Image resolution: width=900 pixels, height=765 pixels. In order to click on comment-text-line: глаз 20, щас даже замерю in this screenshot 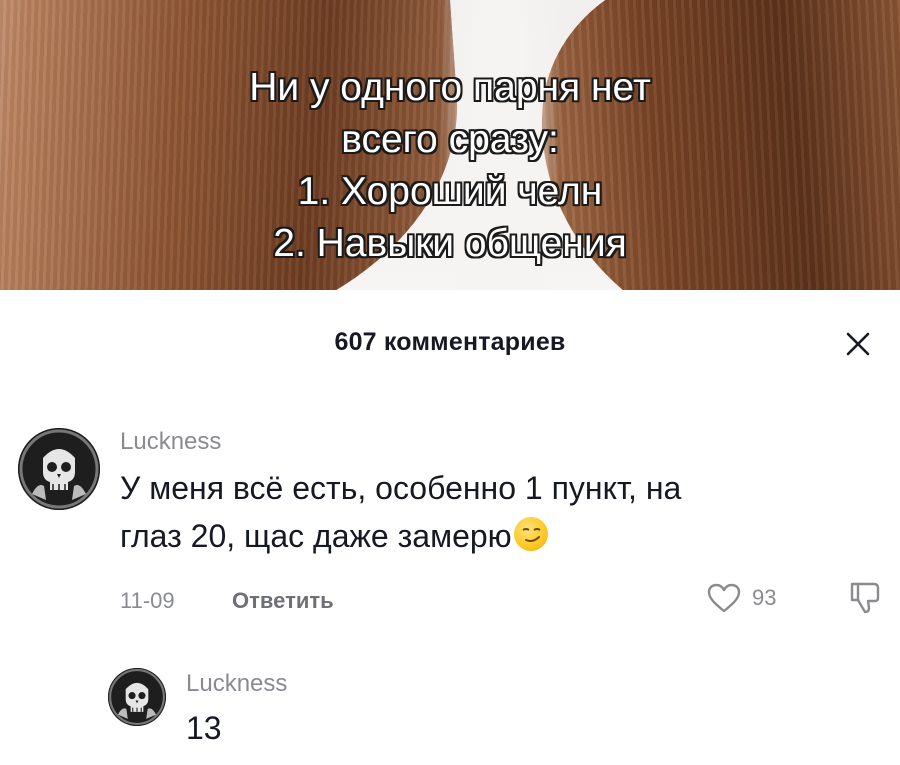, I will do `click(316, 536)`.